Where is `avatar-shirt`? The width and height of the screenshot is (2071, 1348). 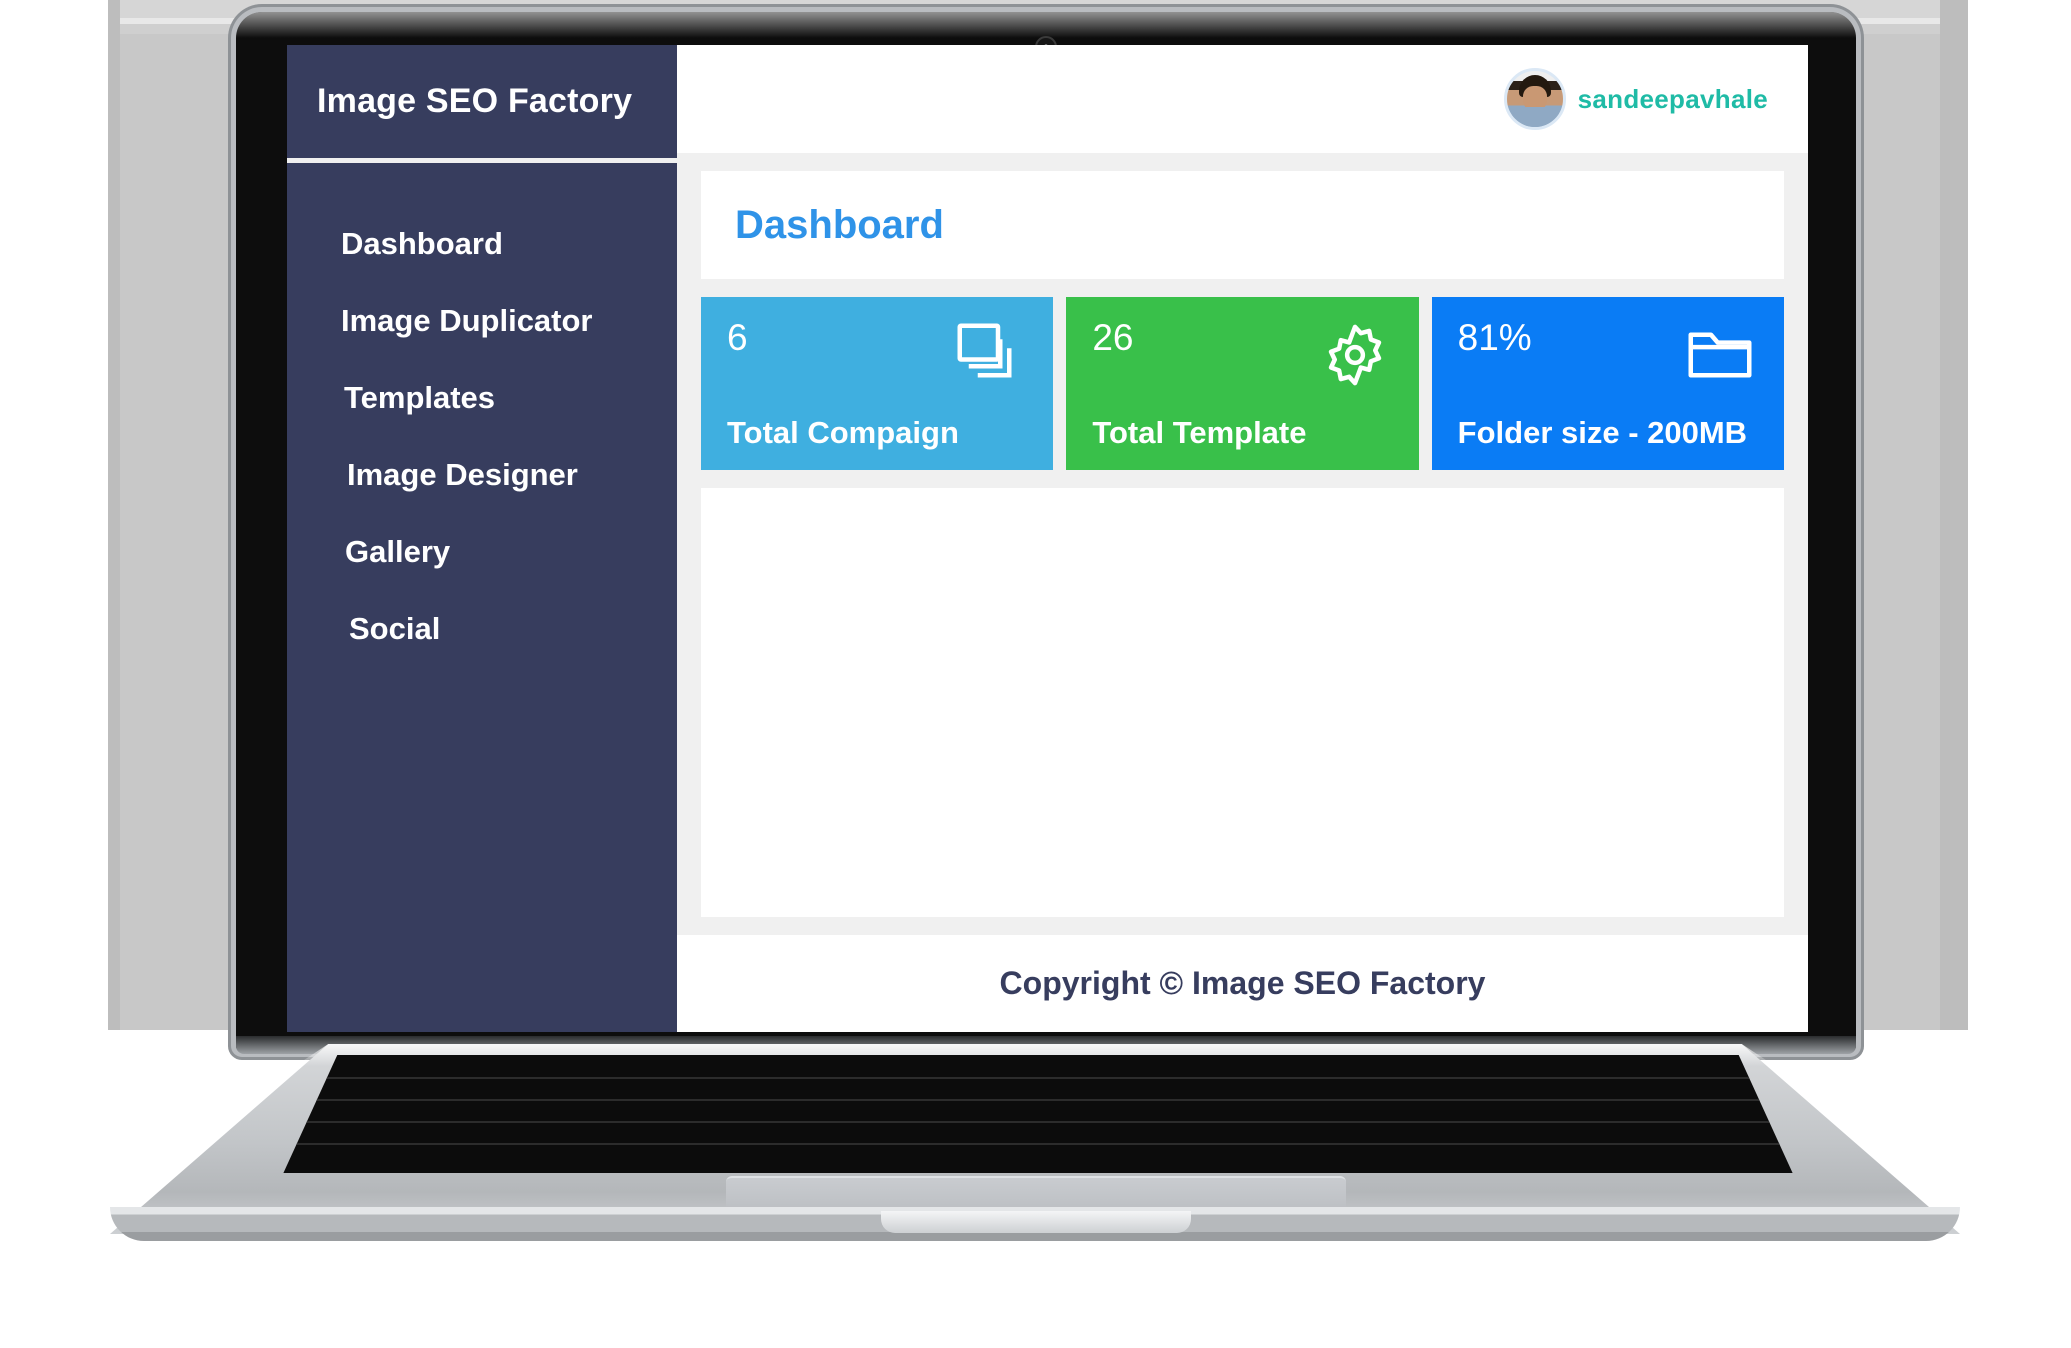 avatar-shirt is located at coordinates (1535, 117).